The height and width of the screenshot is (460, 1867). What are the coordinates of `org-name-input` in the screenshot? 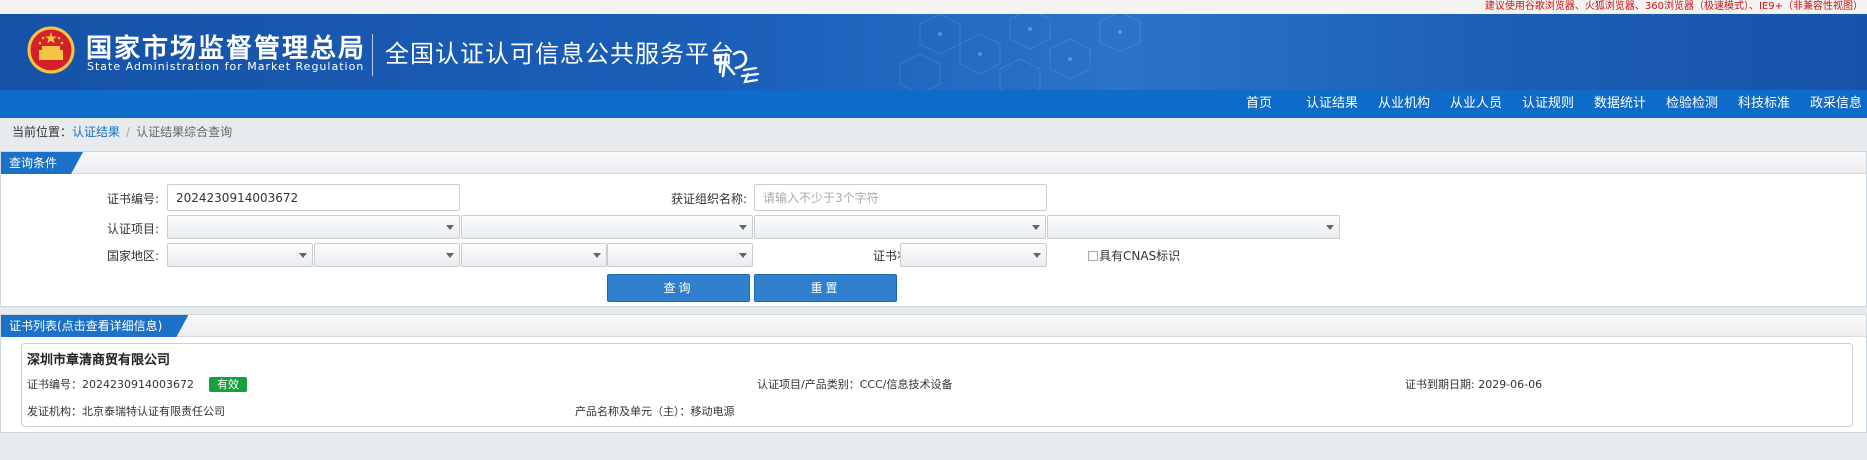 It's located at (900, 197).